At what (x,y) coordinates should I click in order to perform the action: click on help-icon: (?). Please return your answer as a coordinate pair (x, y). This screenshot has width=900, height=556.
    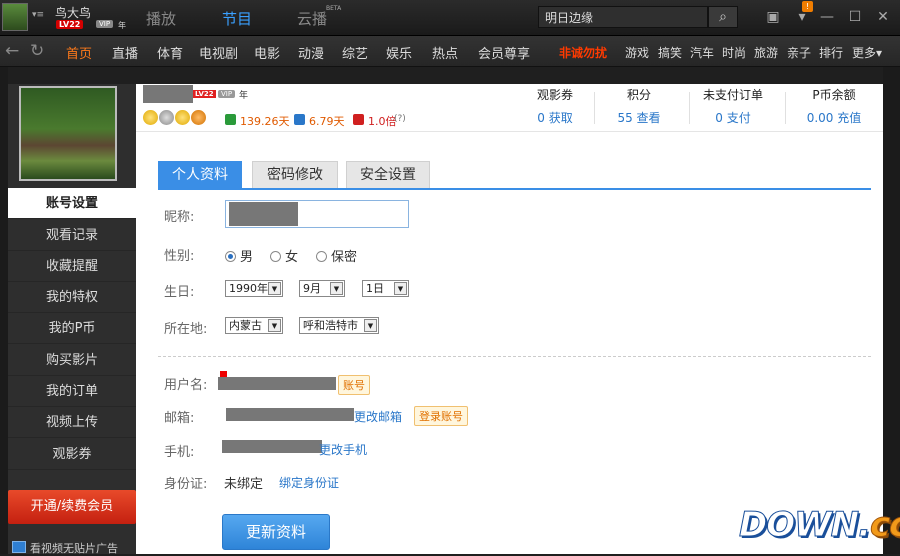
    Looking at the image, I should click on (400, 119).